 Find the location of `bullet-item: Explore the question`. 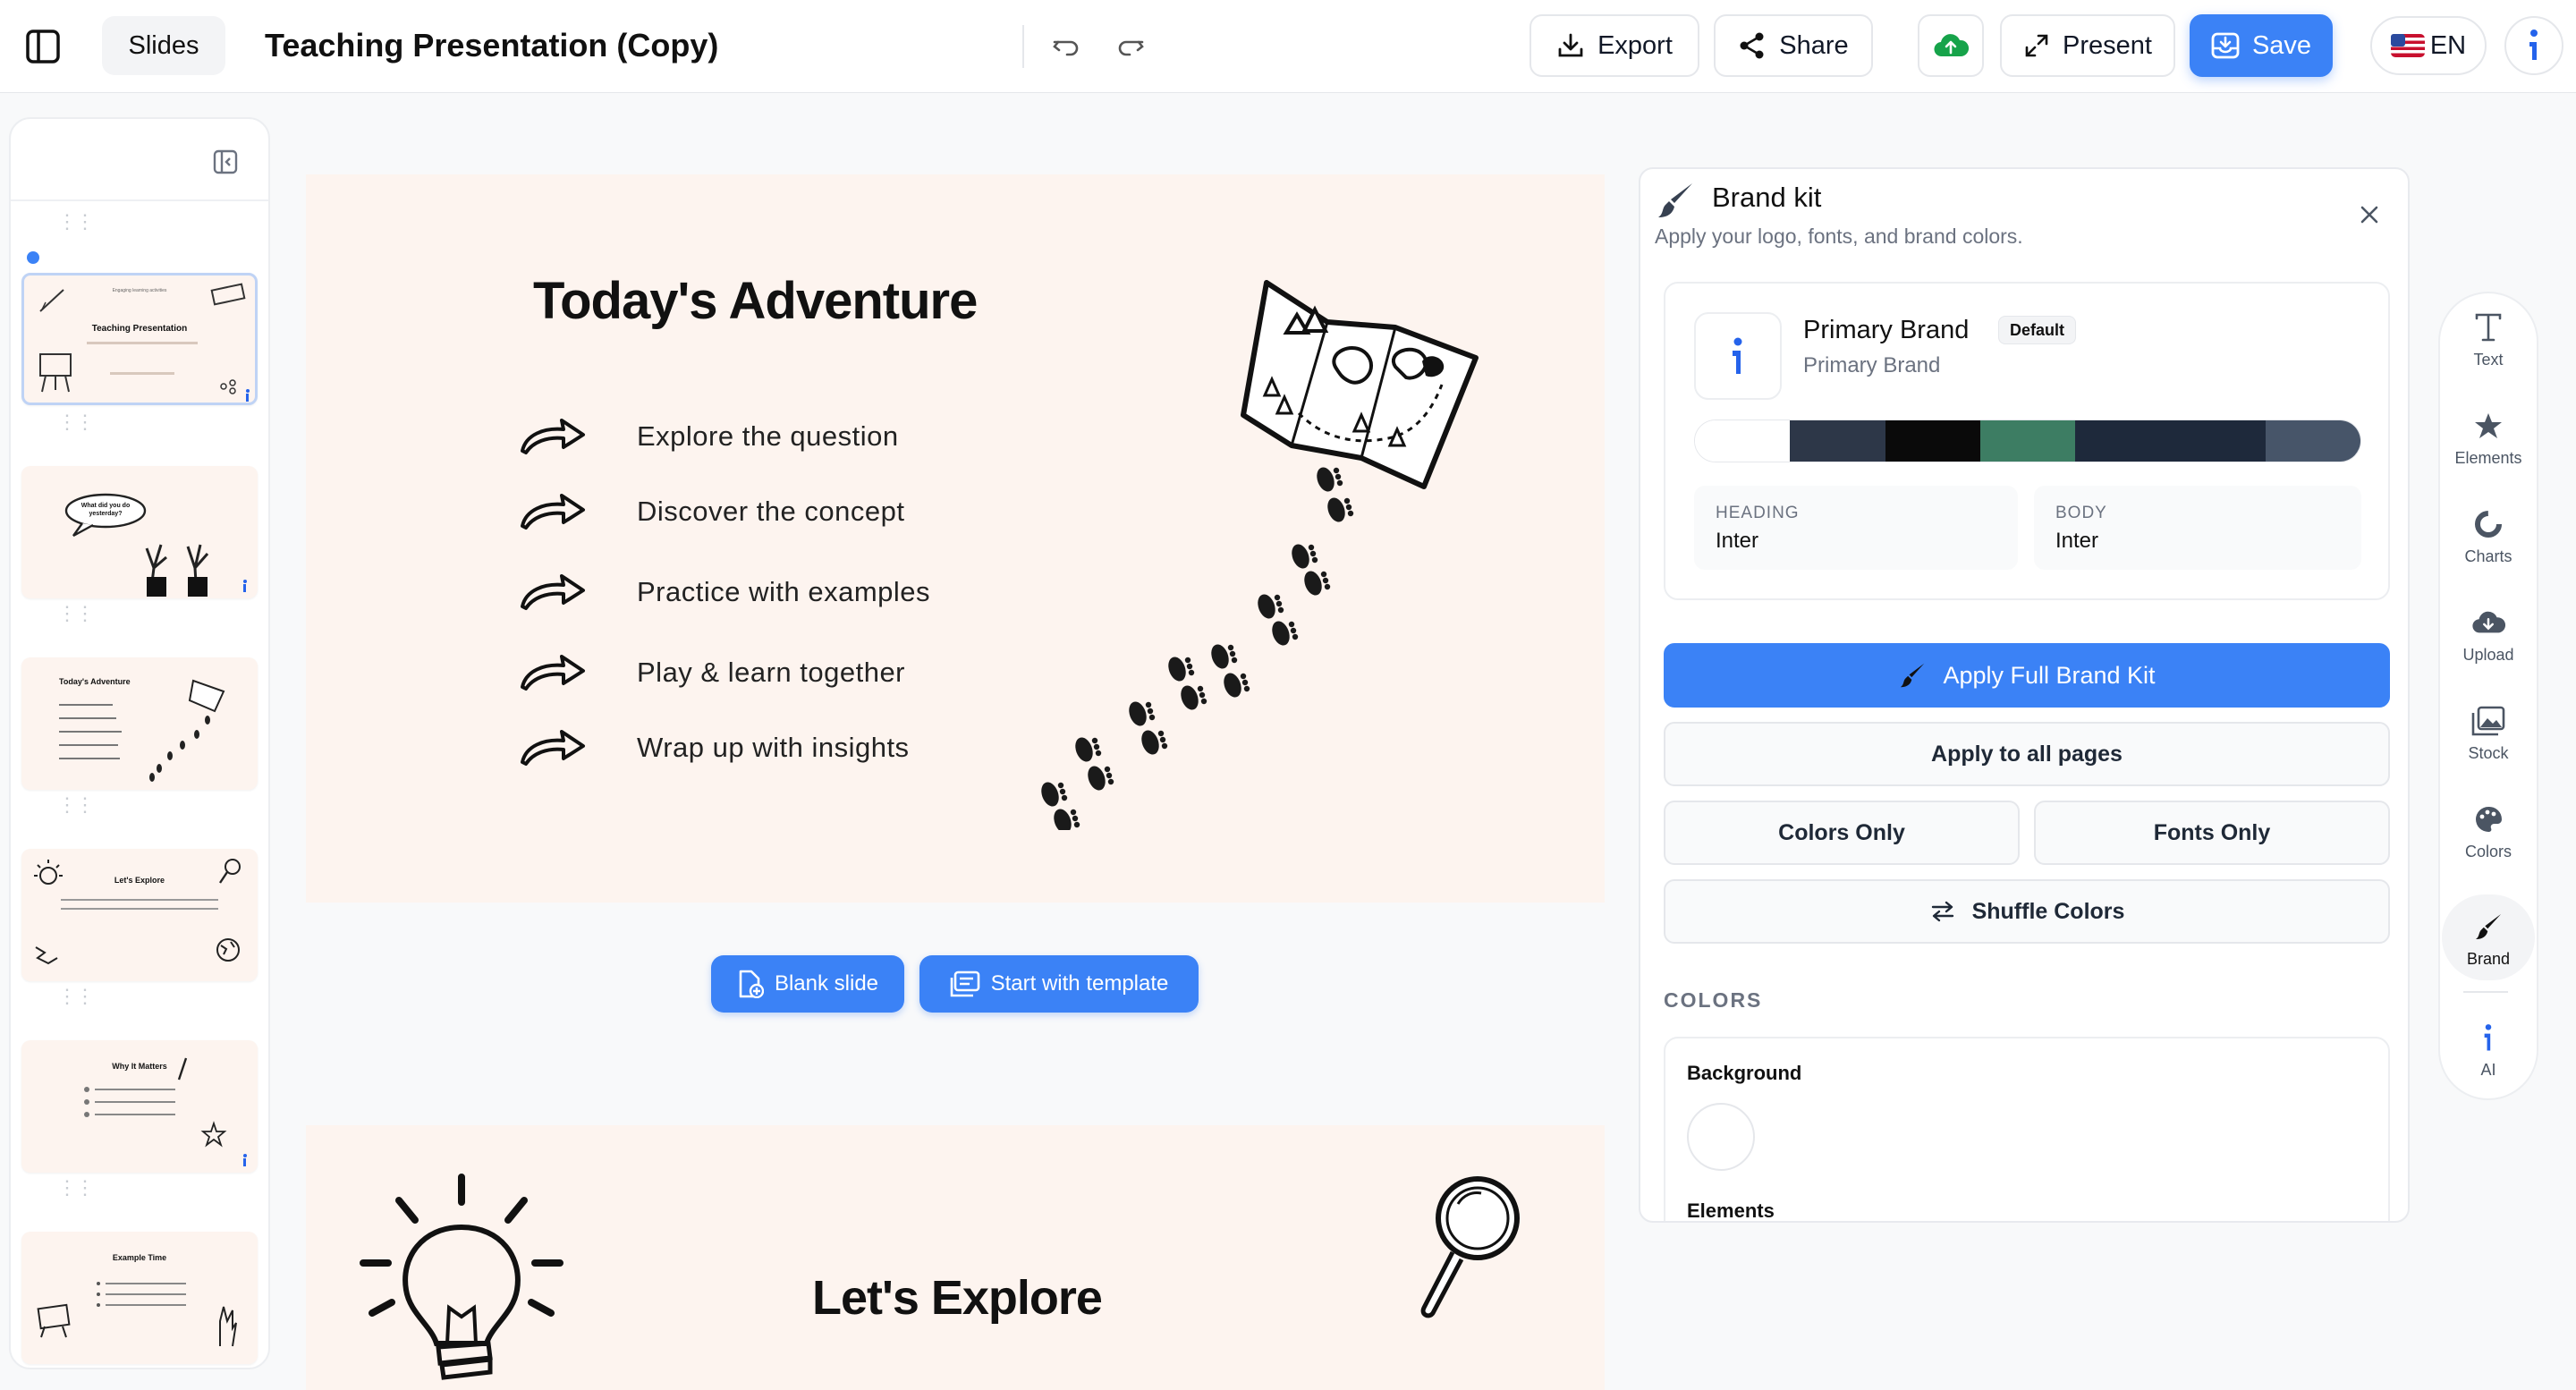

bullet-item: Explore the question is located at coordinates (708, 436).